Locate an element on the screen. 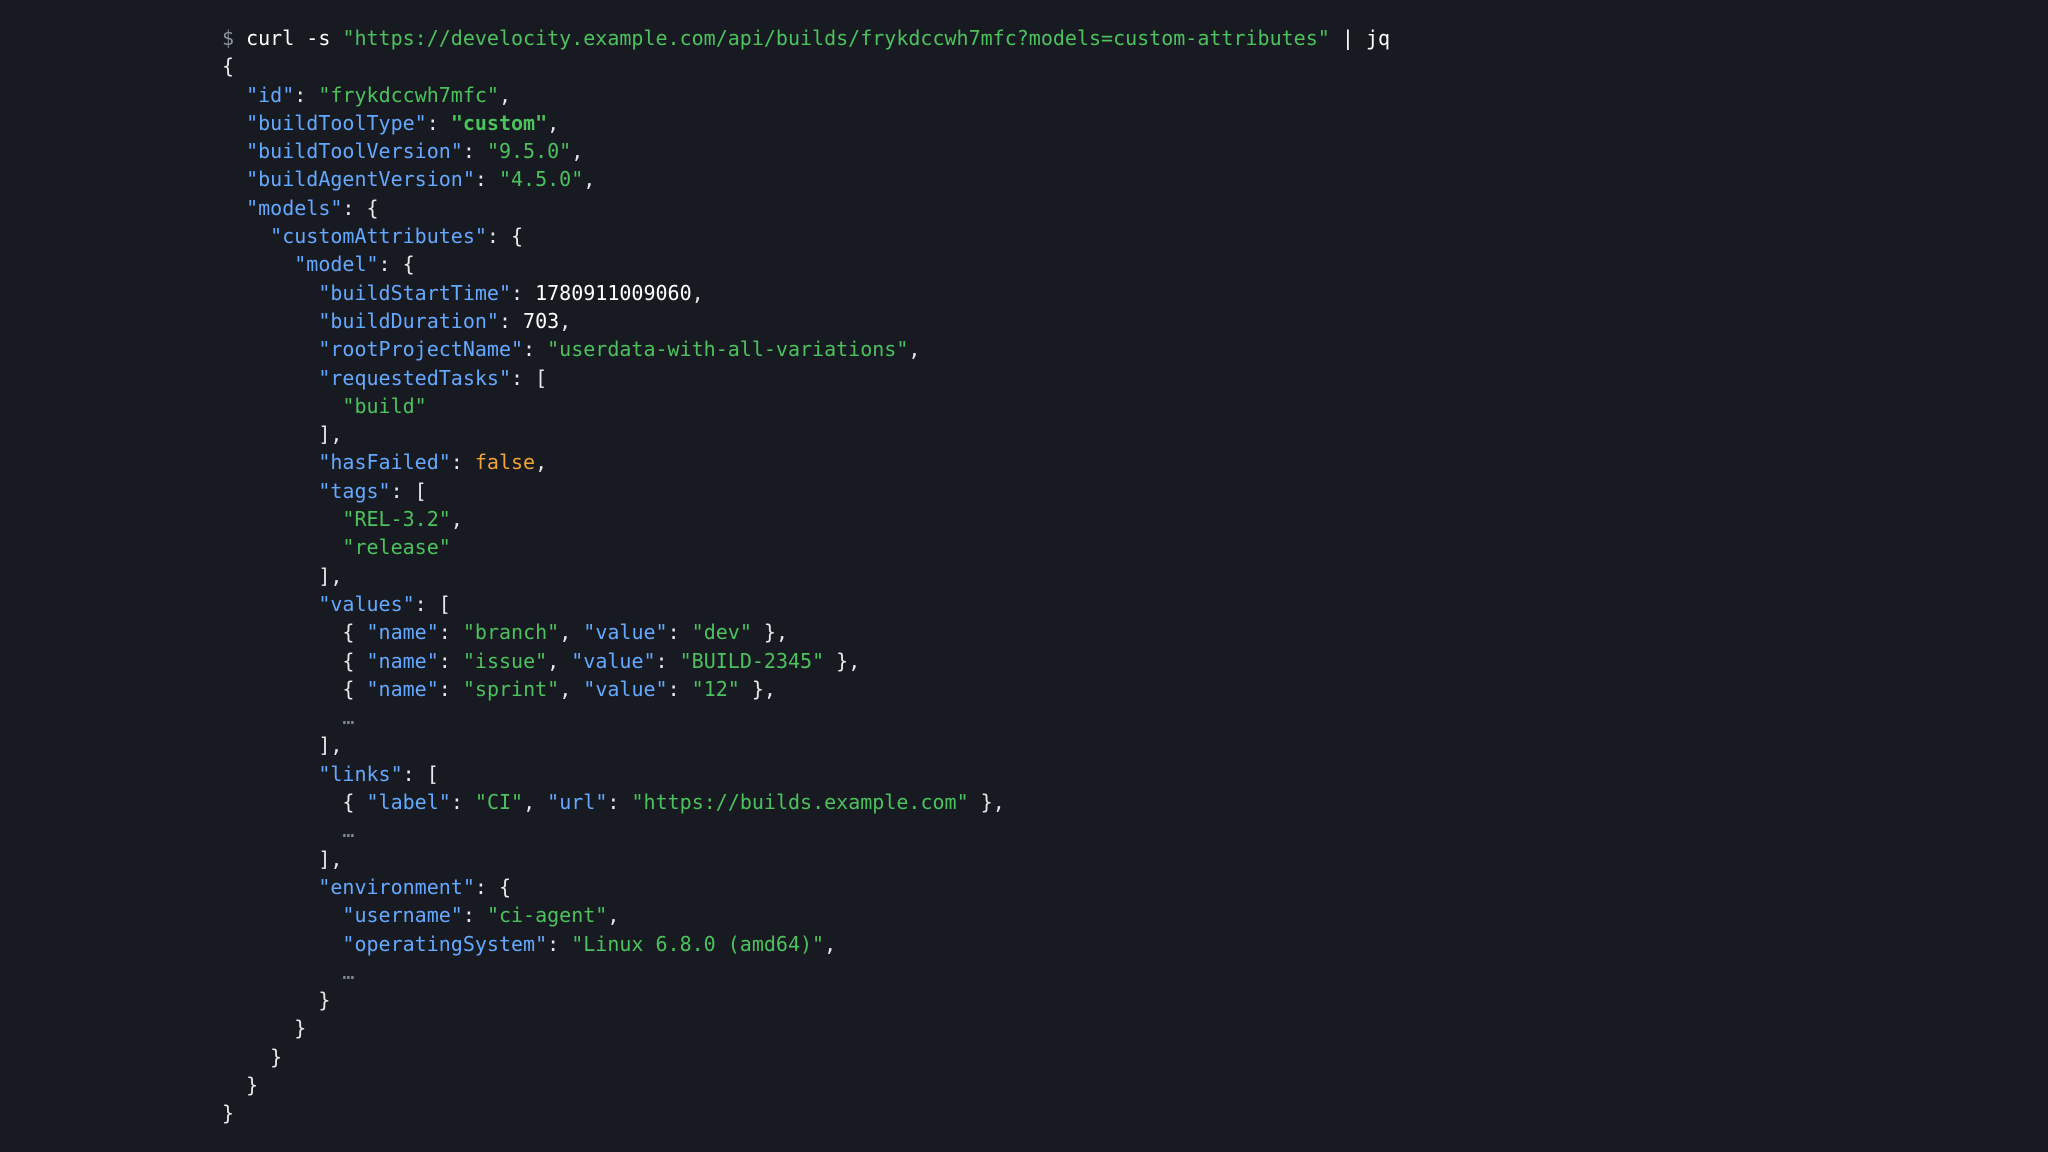  json-line: "requestedTasks": [ is located at coordinates (433, 377).